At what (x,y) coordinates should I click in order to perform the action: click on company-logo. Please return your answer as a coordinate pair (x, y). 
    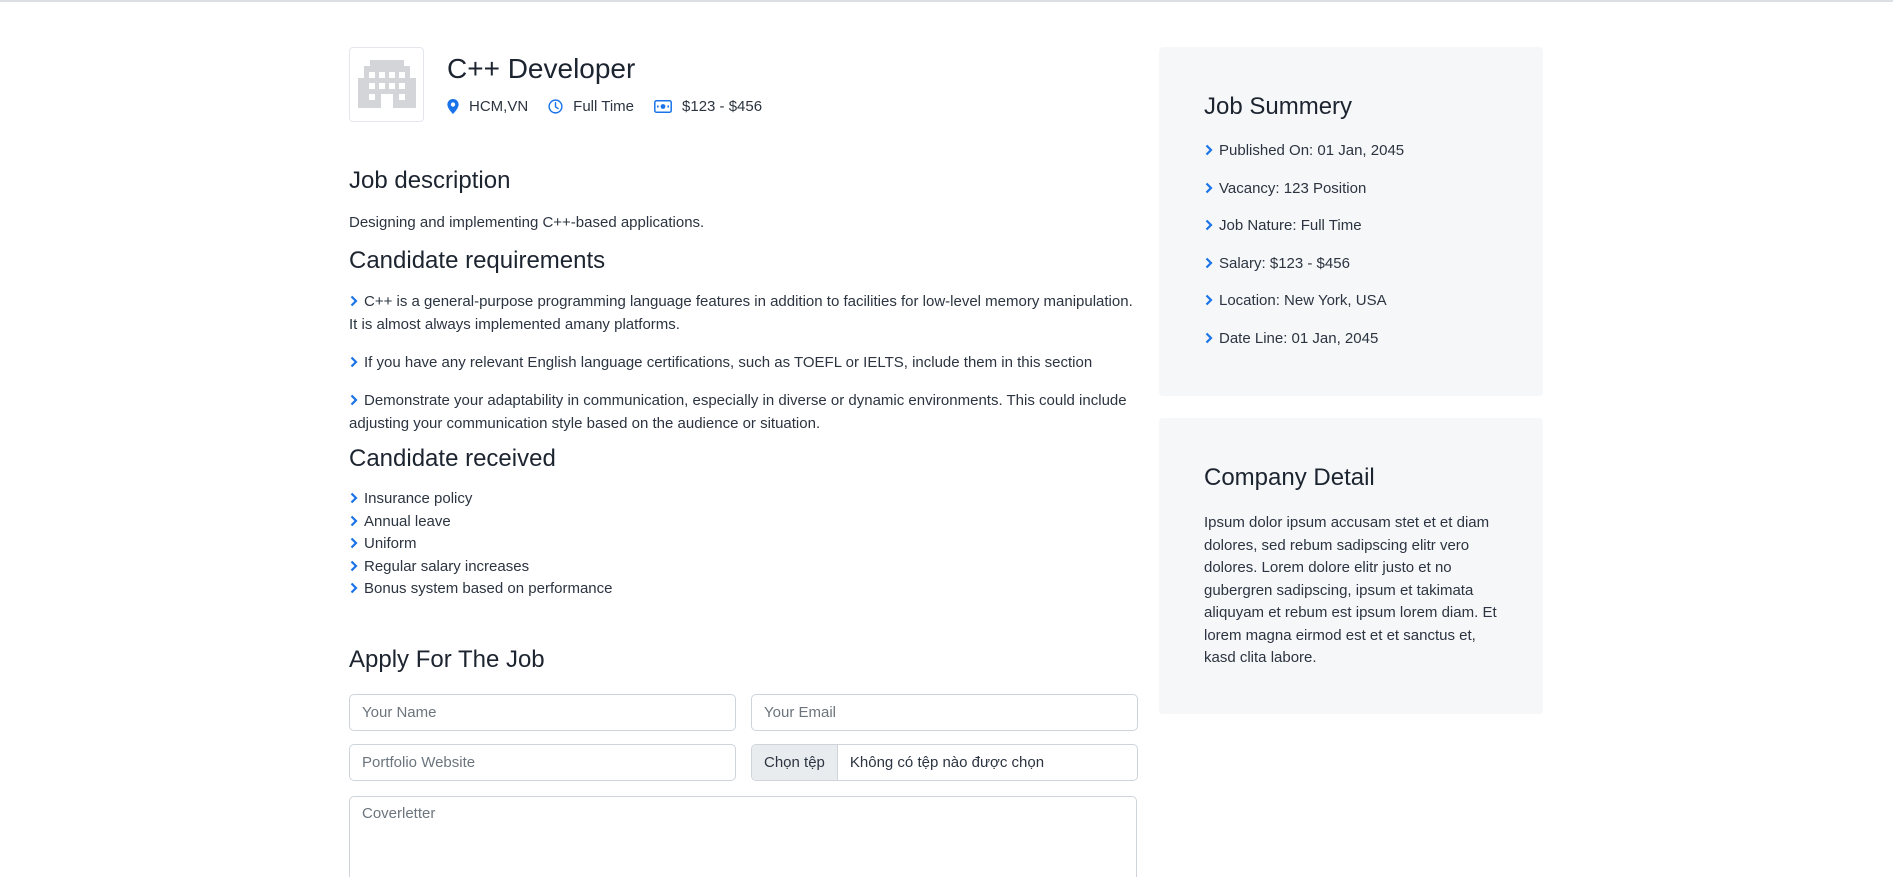
    Looking at the image, I should click on (386, 84).